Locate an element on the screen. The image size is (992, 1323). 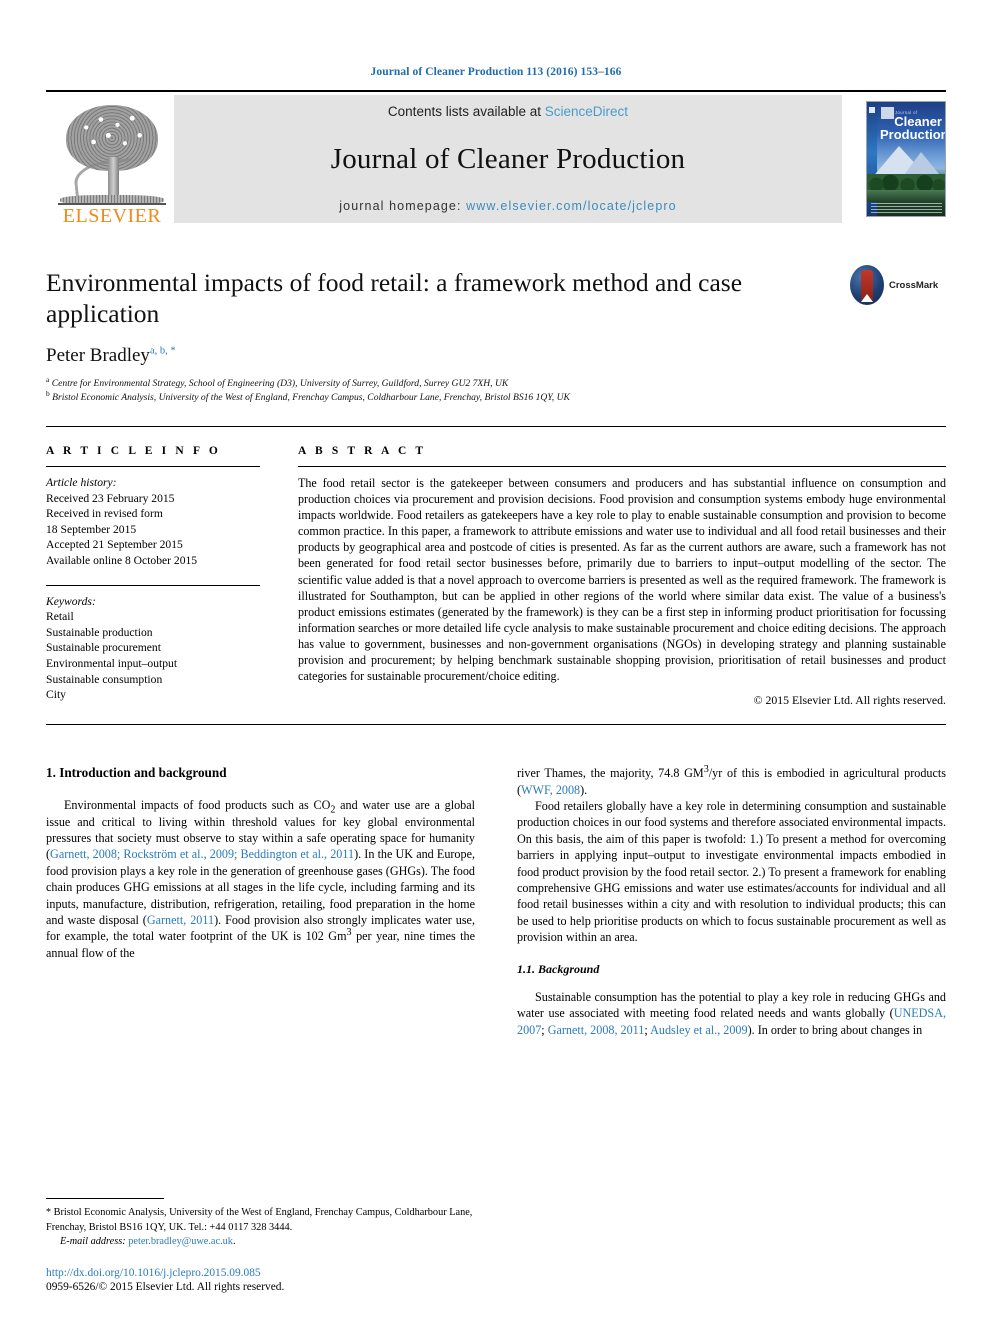
email-trailer: . is located at coordinates (234, 1241).